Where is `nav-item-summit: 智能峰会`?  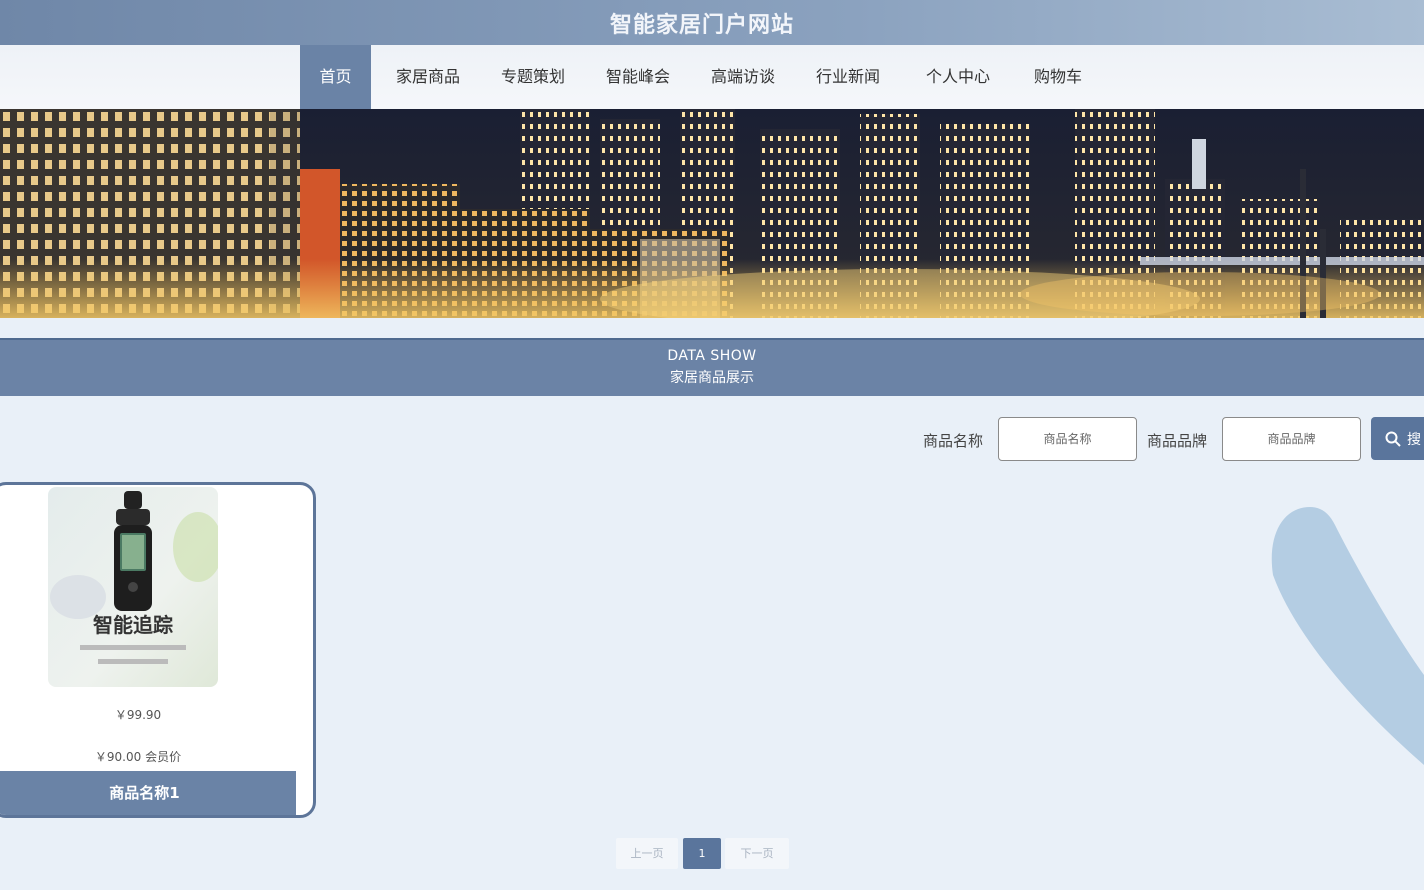
nav-item-summit: 智能峰会 is located at coordinates (638, 77).